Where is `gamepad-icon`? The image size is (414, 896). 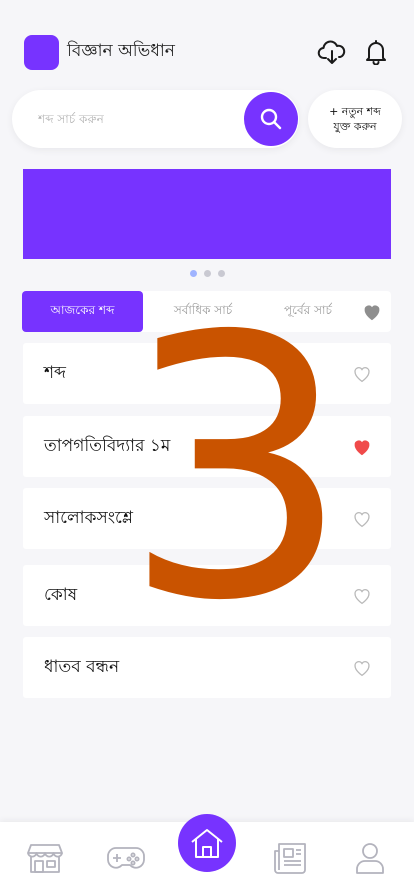 gamepad-icon is located at coordinates (126, 858).